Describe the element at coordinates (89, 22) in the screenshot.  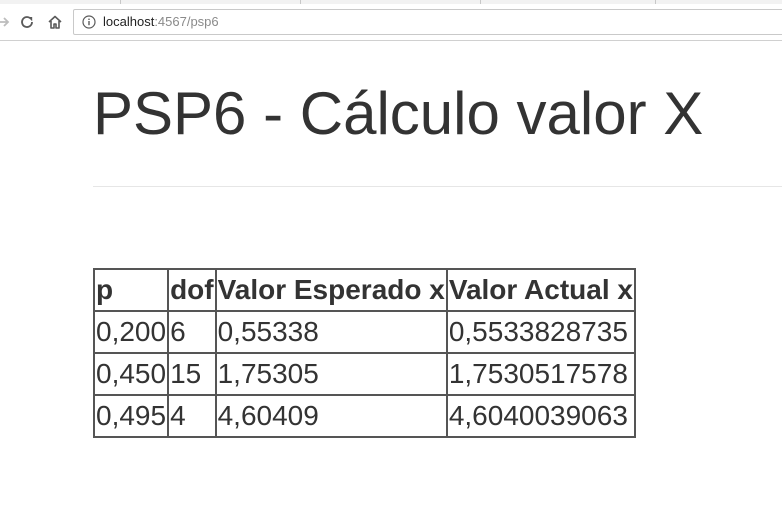
I see `info-icon` at that location.